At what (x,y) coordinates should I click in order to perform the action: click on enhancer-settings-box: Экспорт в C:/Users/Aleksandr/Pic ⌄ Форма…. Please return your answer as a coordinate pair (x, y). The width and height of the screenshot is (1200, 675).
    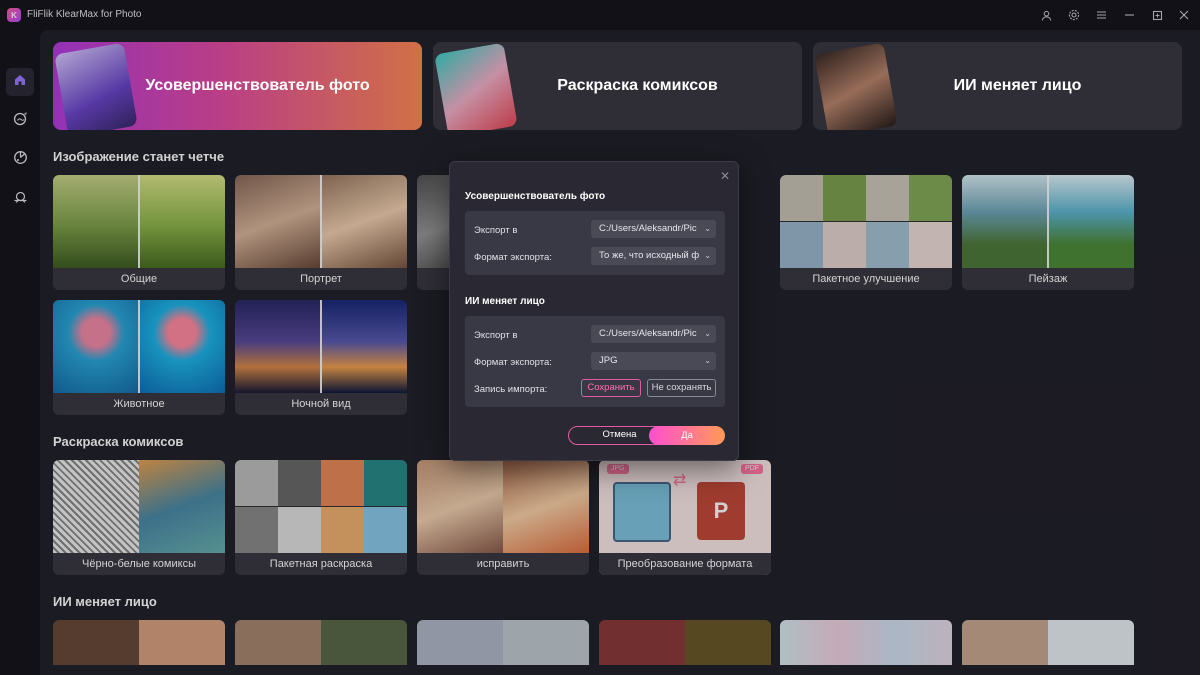
    Looking at the image, I should click on (595, 243).